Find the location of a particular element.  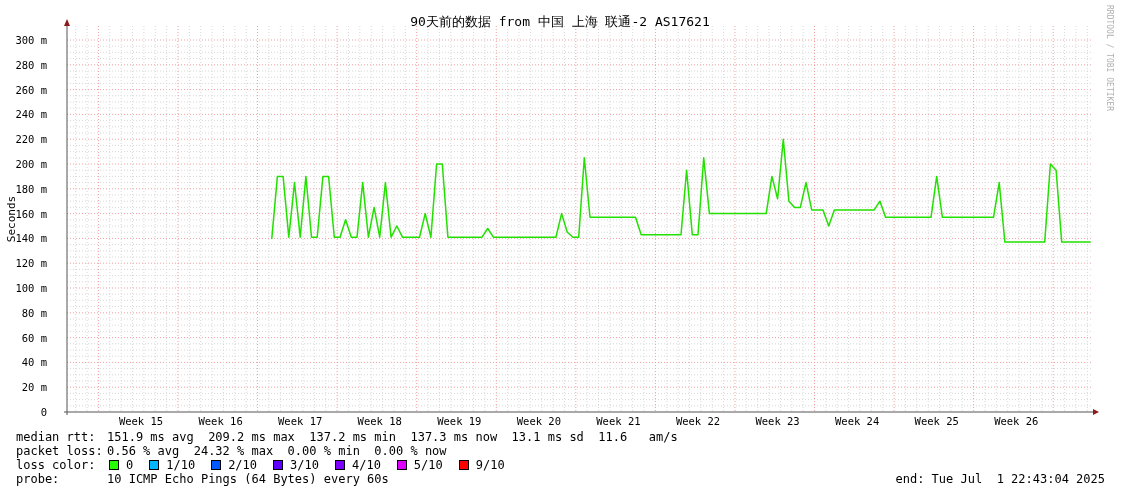

y-tick-label: 160 m is located at coordinates (31, 213).